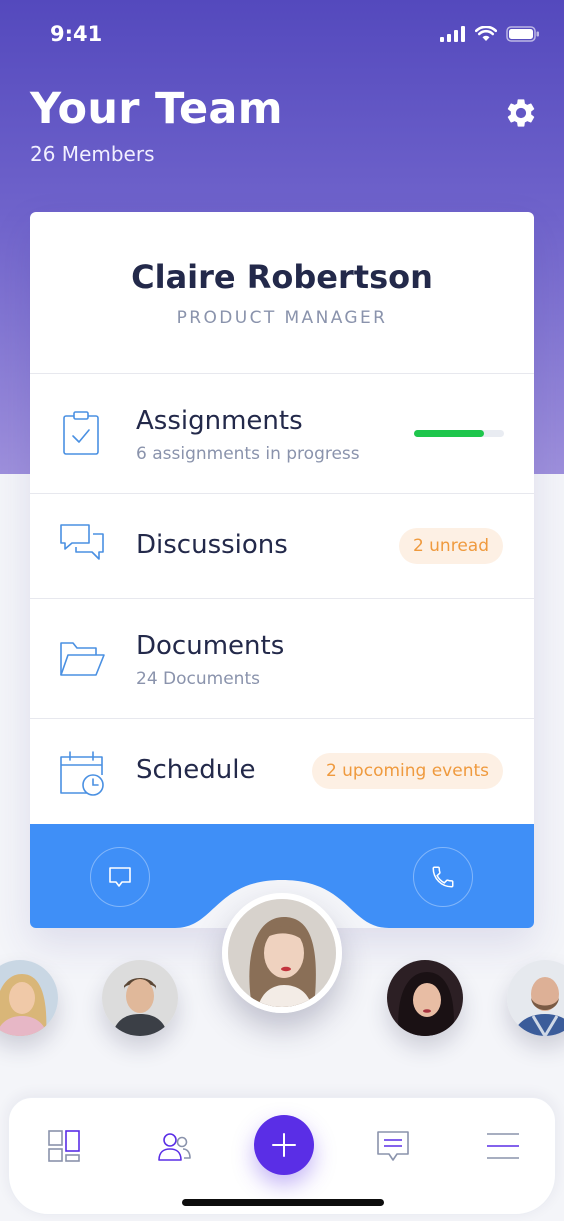  What do you see at coordinates (452, 34) in the screenshot?
I see `signal-icon` at bounding box center [452, 34].